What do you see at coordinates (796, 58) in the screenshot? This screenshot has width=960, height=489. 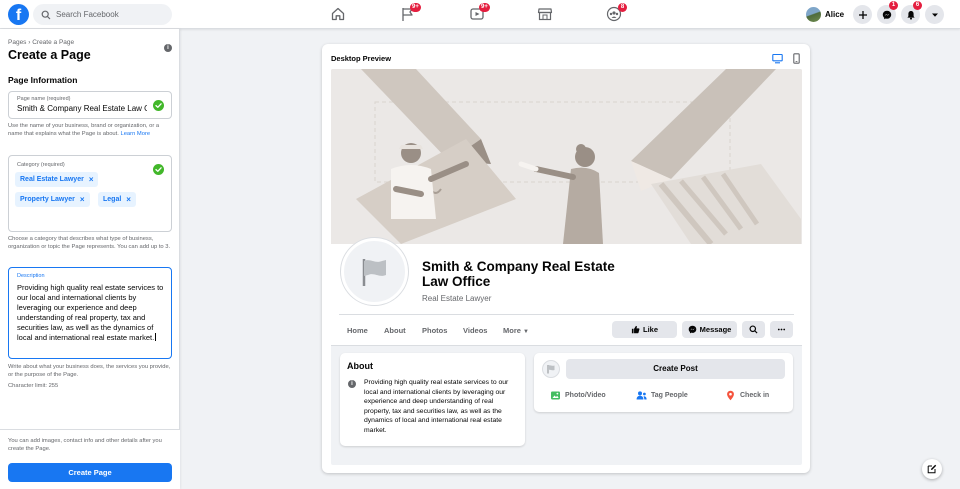 I see `mobile-icon` at bounding box center [796, 58].